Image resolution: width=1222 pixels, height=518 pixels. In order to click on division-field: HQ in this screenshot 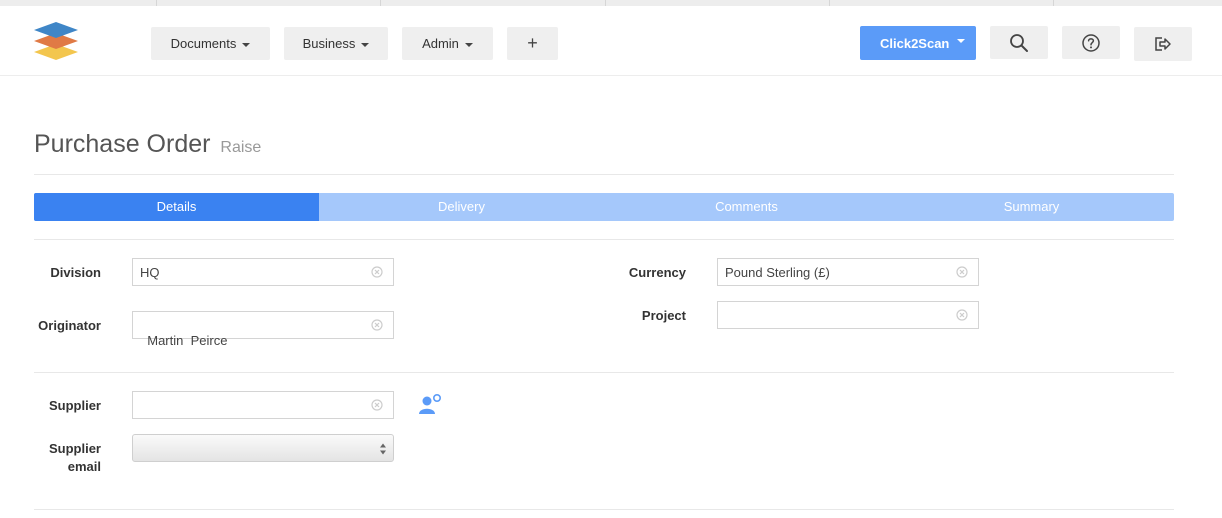, I will do `click(263, 272)`.